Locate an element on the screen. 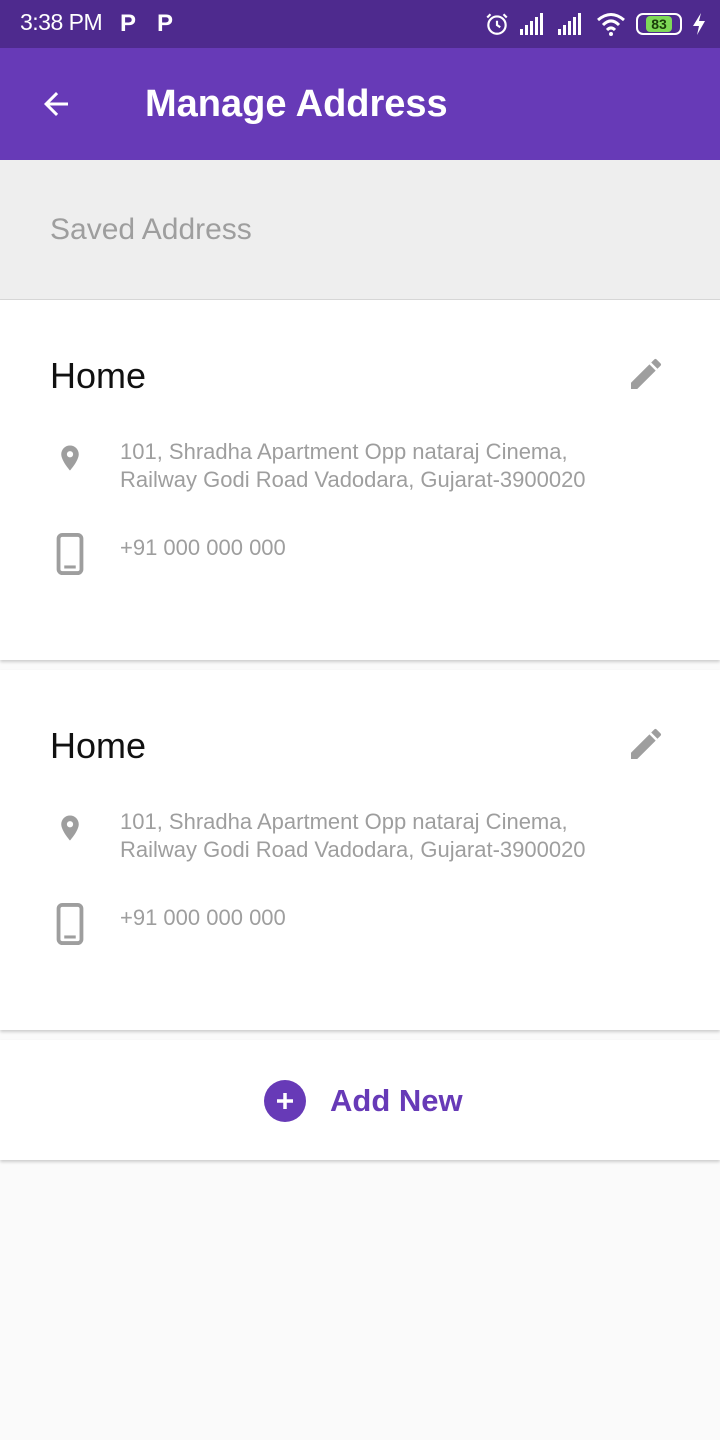  status-time: 3:38 PM is located at coordinates (61, 22).